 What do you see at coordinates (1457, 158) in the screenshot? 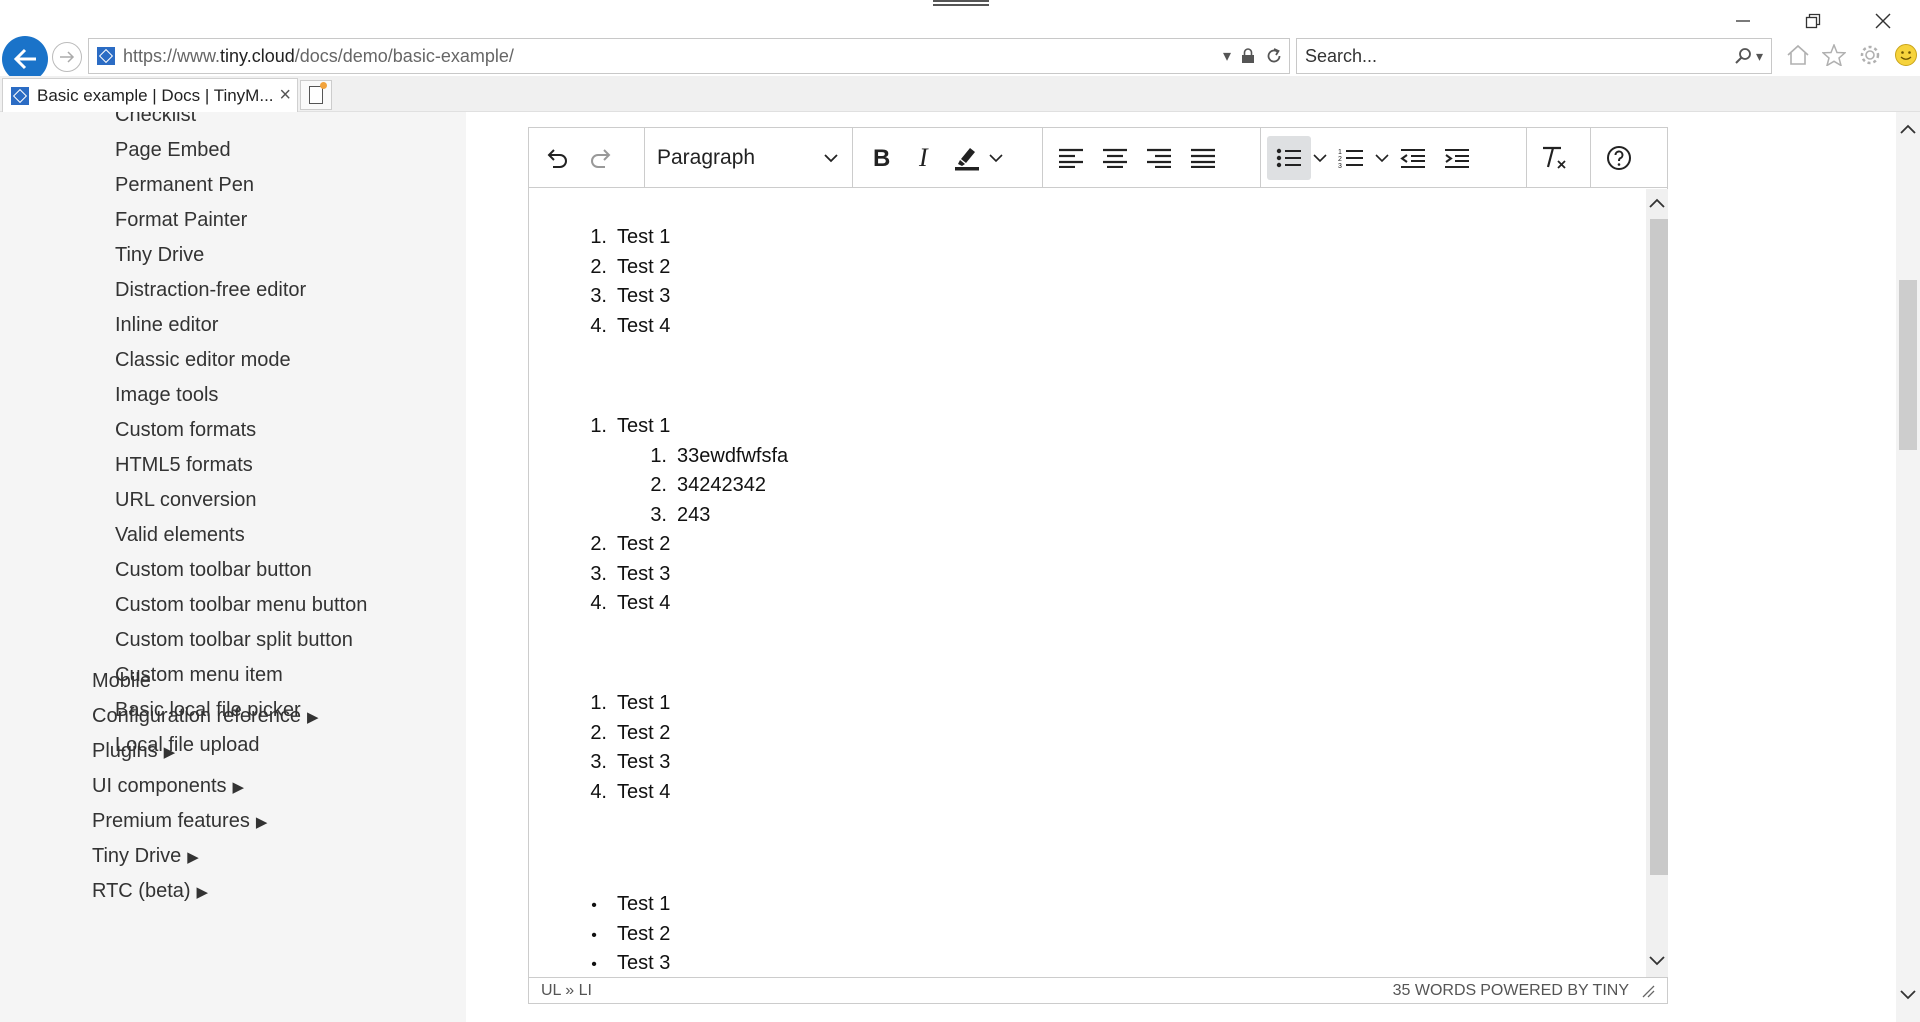
I see `indent-button` at bounding box center [1457, 158].